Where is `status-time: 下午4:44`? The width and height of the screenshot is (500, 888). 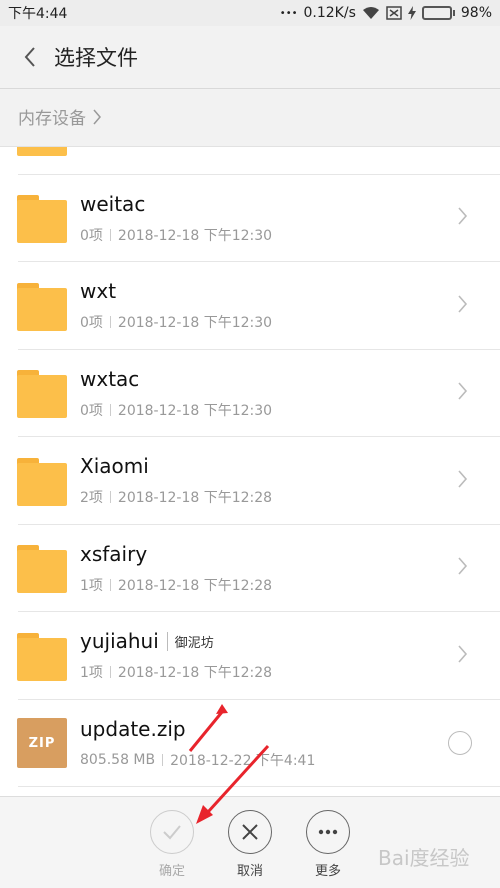
status-time: 下午4:44 is located at coordinates (38, 14).